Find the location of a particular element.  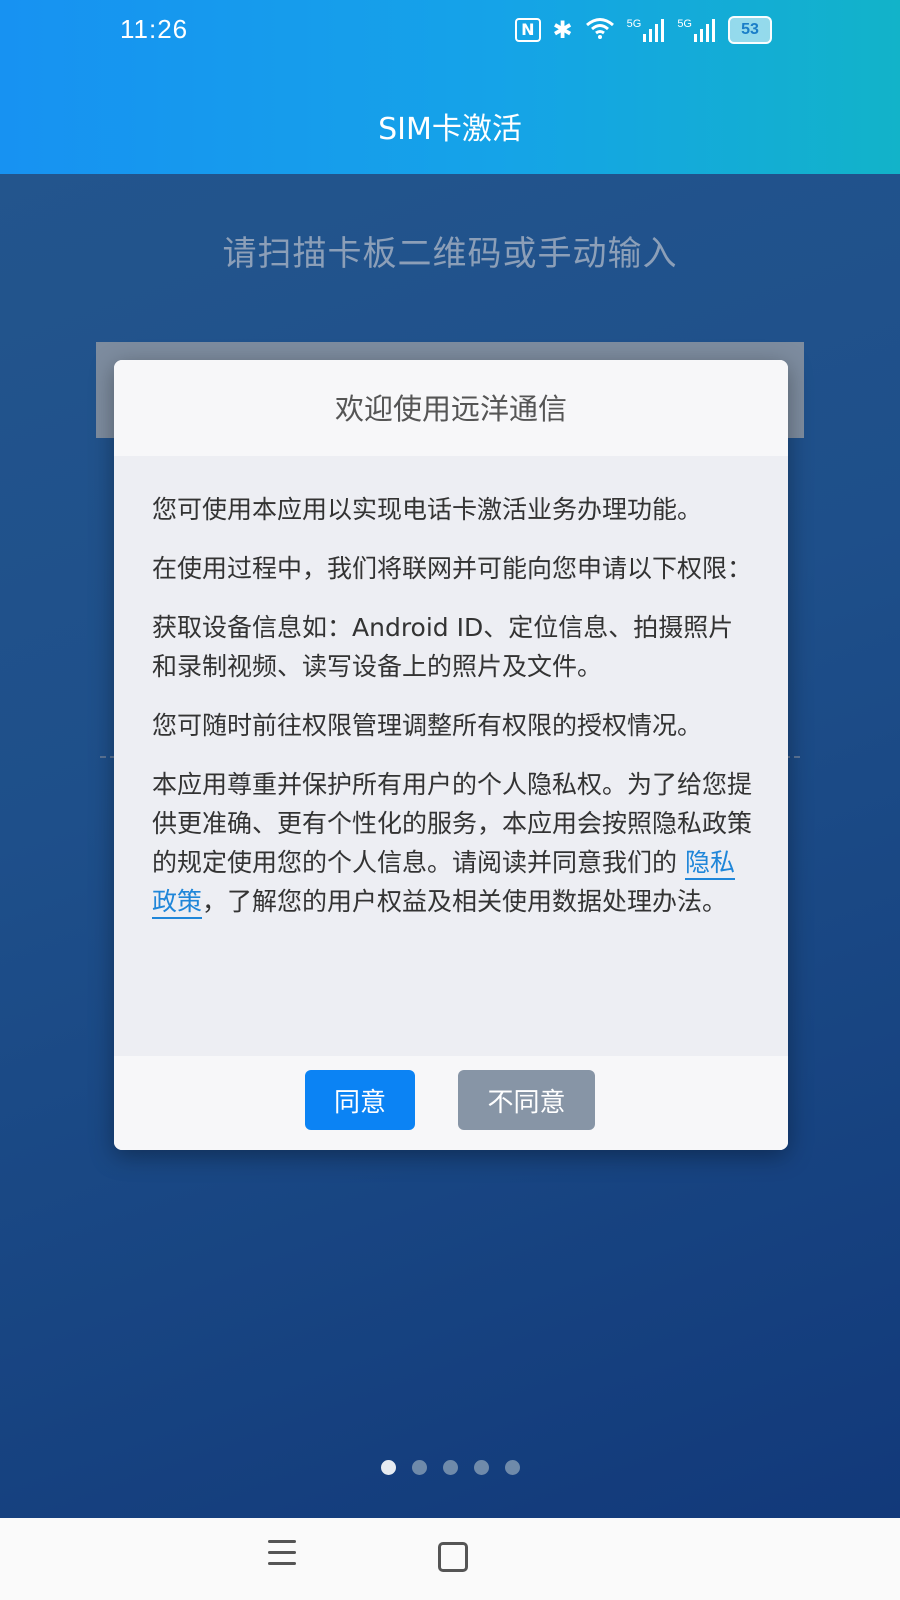

dialog-footer: 同意 不同意 is located at coordinates (451, 1103).